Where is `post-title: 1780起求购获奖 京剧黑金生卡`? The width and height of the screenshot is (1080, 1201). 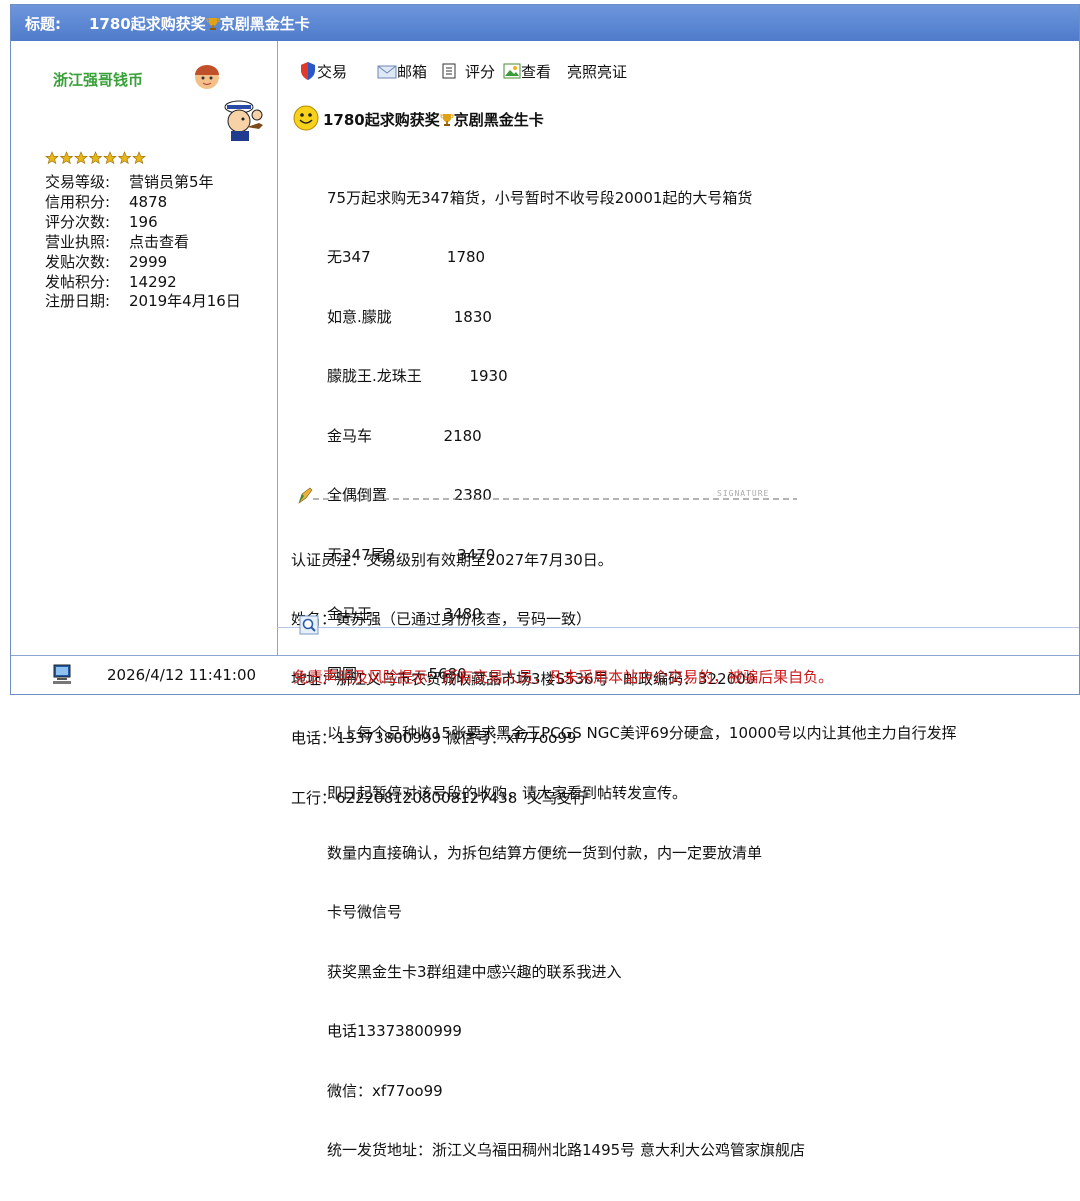
post-title: 1780起求购获奖 京剧黑金生卡 is located at coordinates (418, 120).